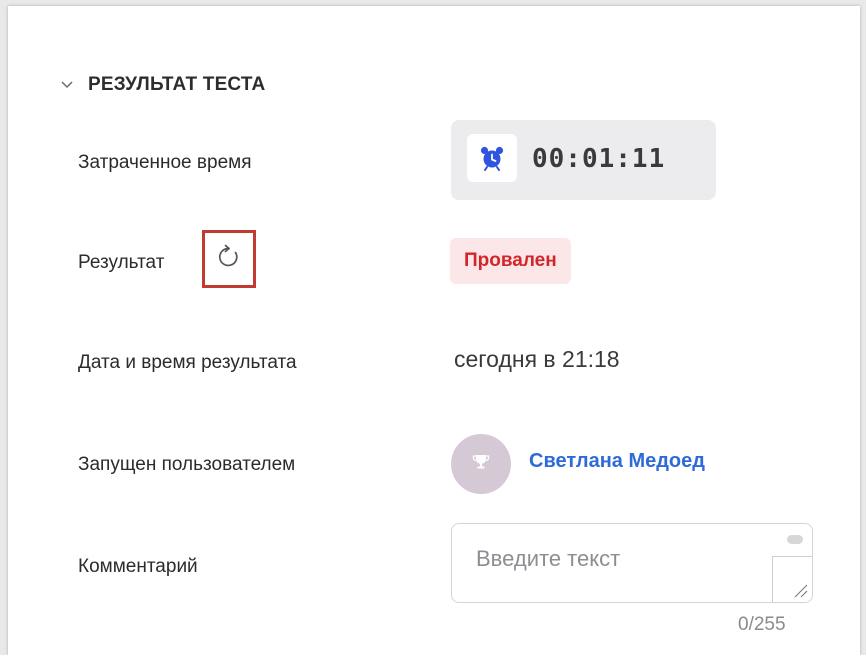  I want to click on status-badge: Провален, so click(510, 261).